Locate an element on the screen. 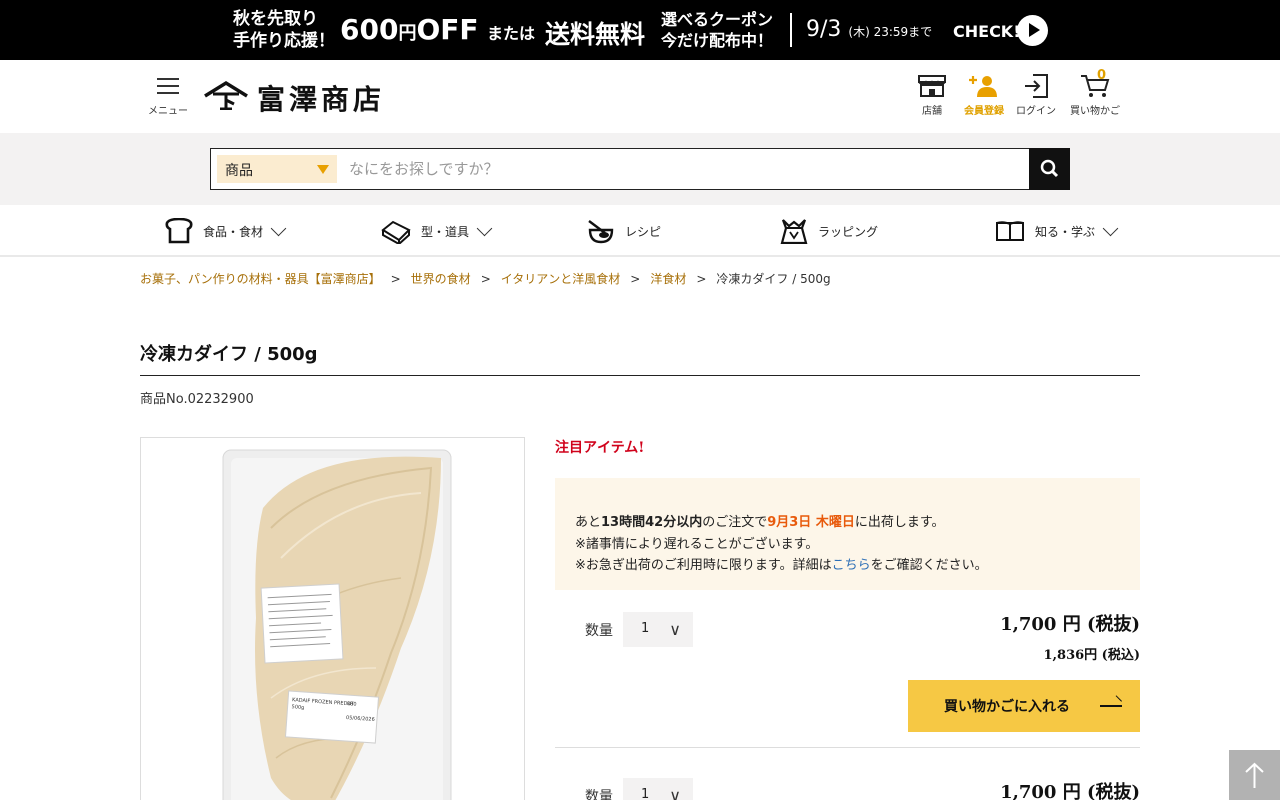 This screenshot has height=800, width=1280. arrow-up-icon is located at coordinates (1254, 775).